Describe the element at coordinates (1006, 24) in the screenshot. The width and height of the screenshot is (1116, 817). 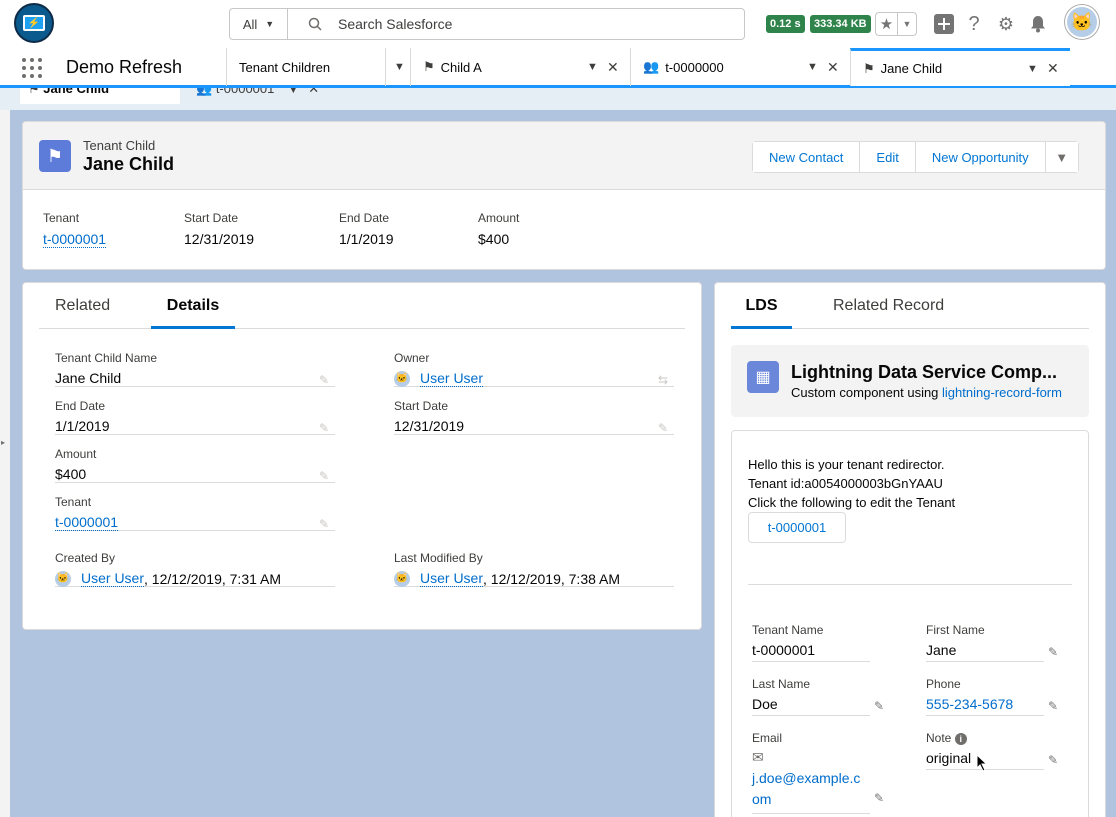
I see `gear-icon: ⚙` at that location.